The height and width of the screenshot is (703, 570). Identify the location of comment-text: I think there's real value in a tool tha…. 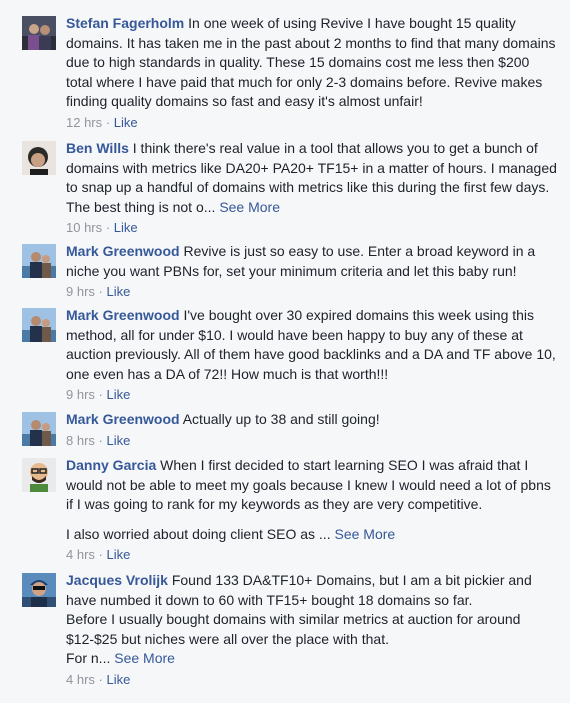
(311, 177).